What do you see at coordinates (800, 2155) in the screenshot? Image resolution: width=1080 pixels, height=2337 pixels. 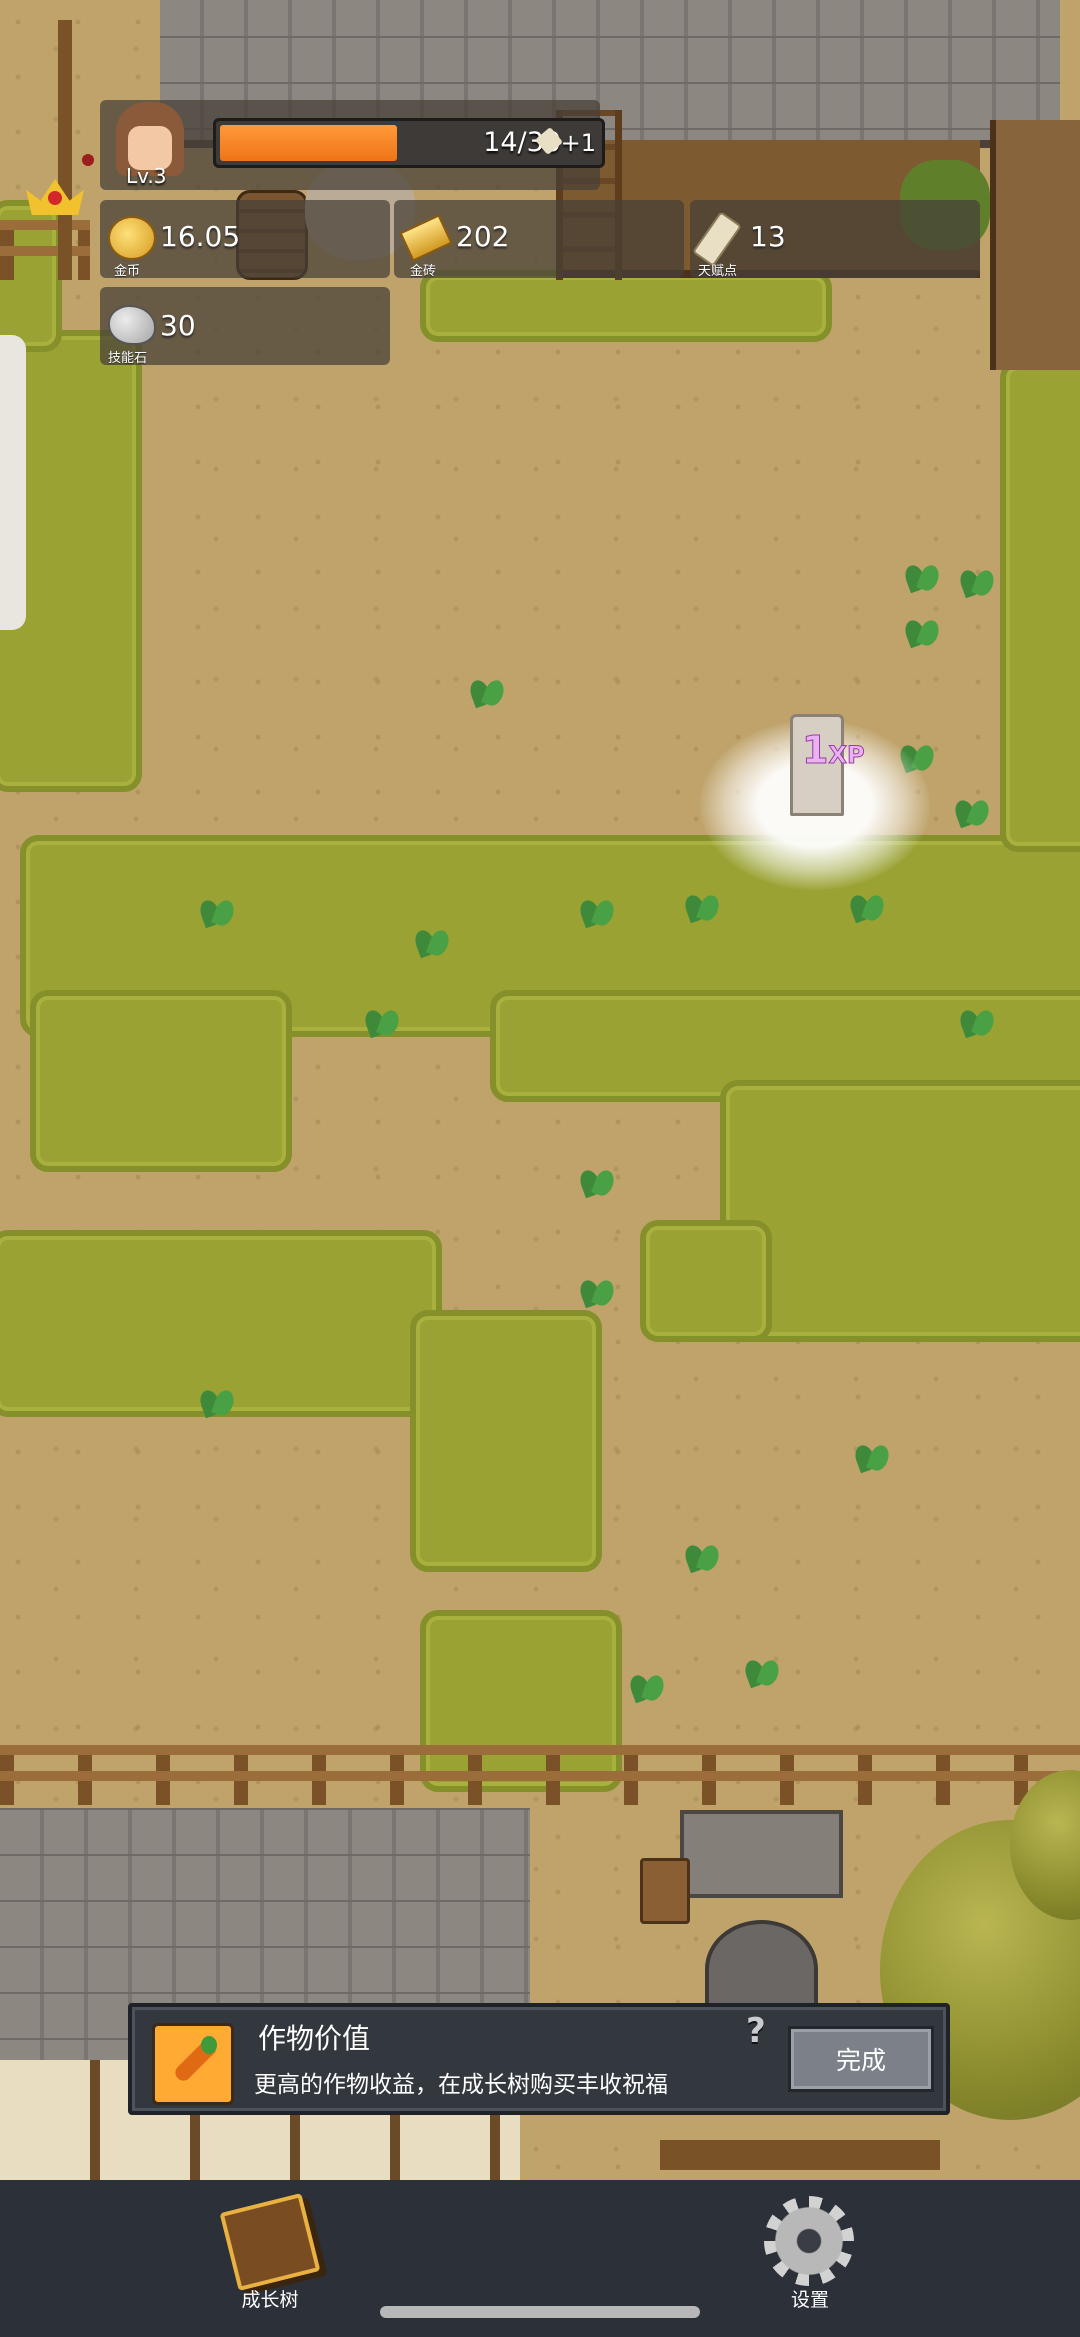 I see `cart` at bounding box center [800, 2155].